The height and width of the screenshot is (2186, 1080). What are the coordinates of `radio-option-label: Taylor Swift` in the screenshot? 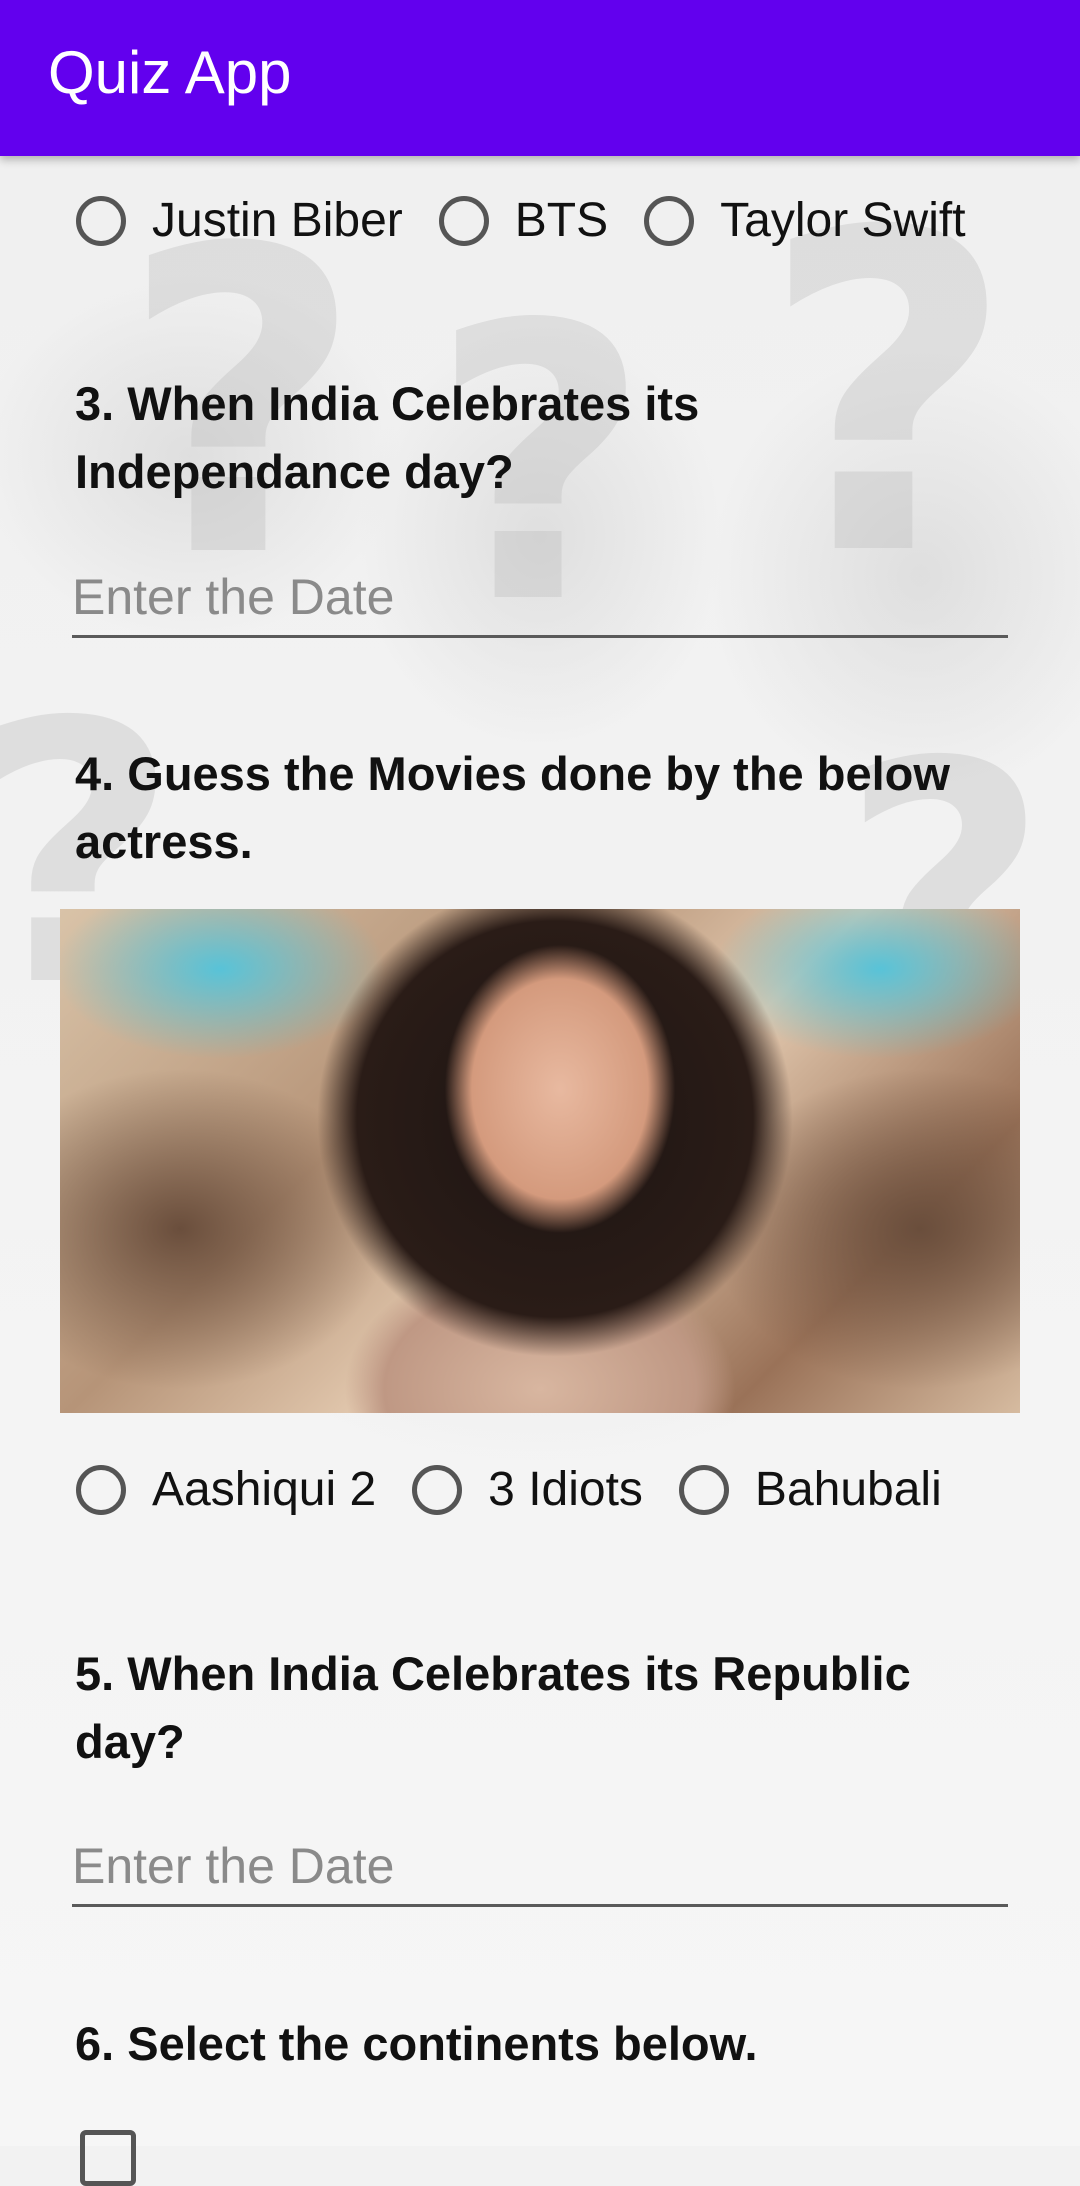 It's located at (843, 220).